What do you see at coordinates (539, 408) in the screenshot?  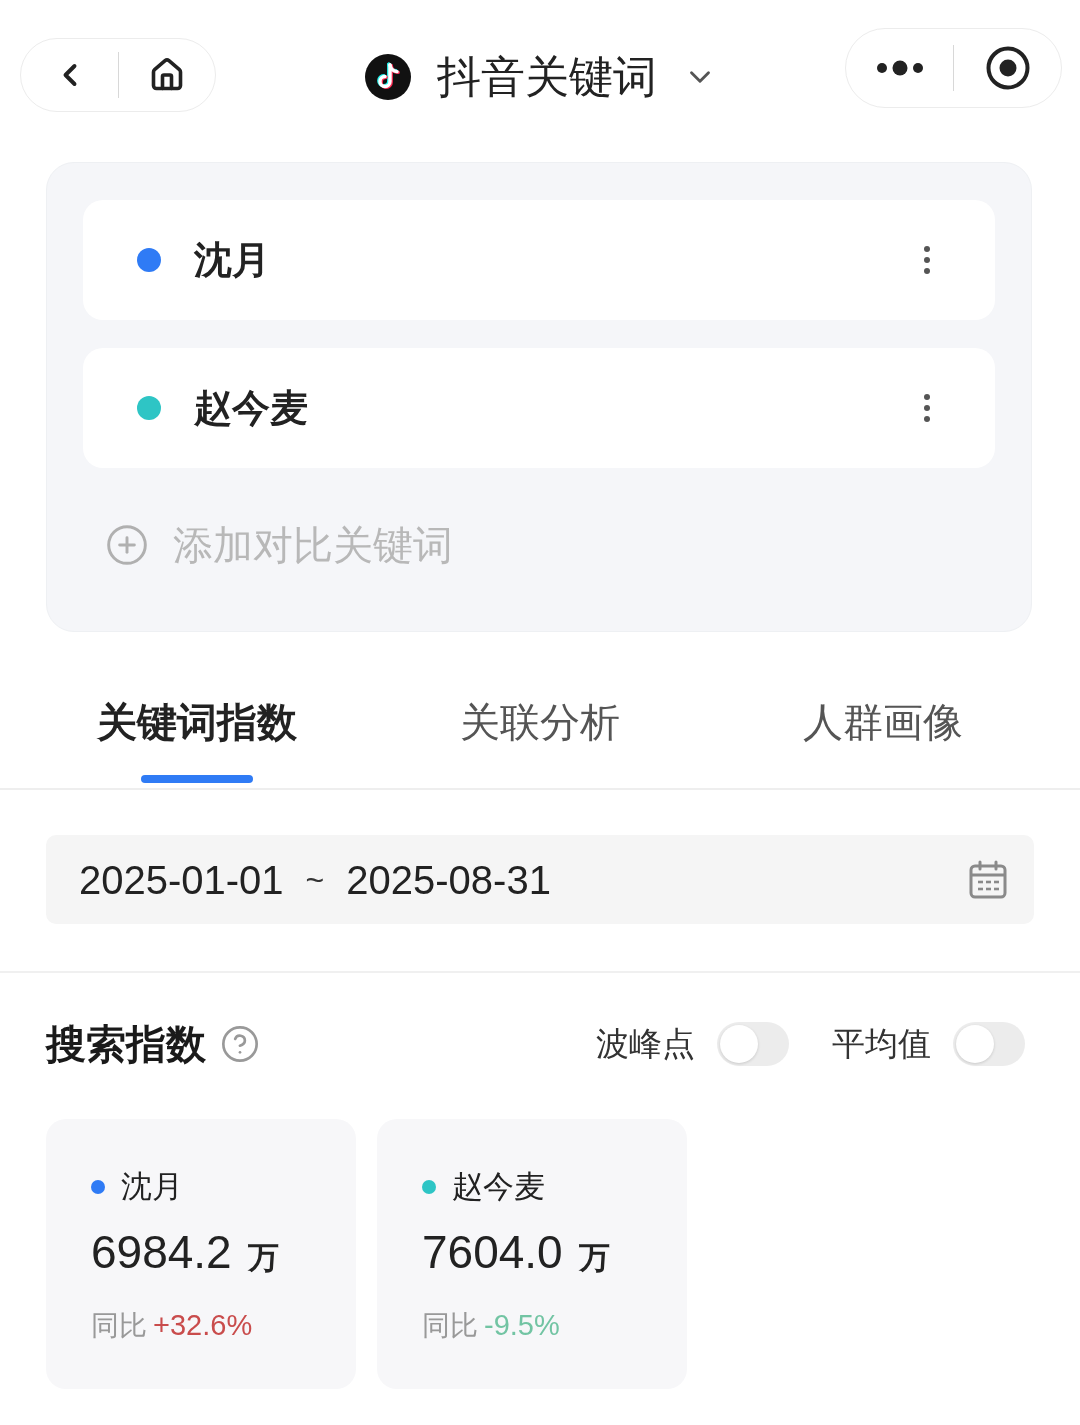 I see `keyword-card: 赵今麦` at bounding box center [539, 408].